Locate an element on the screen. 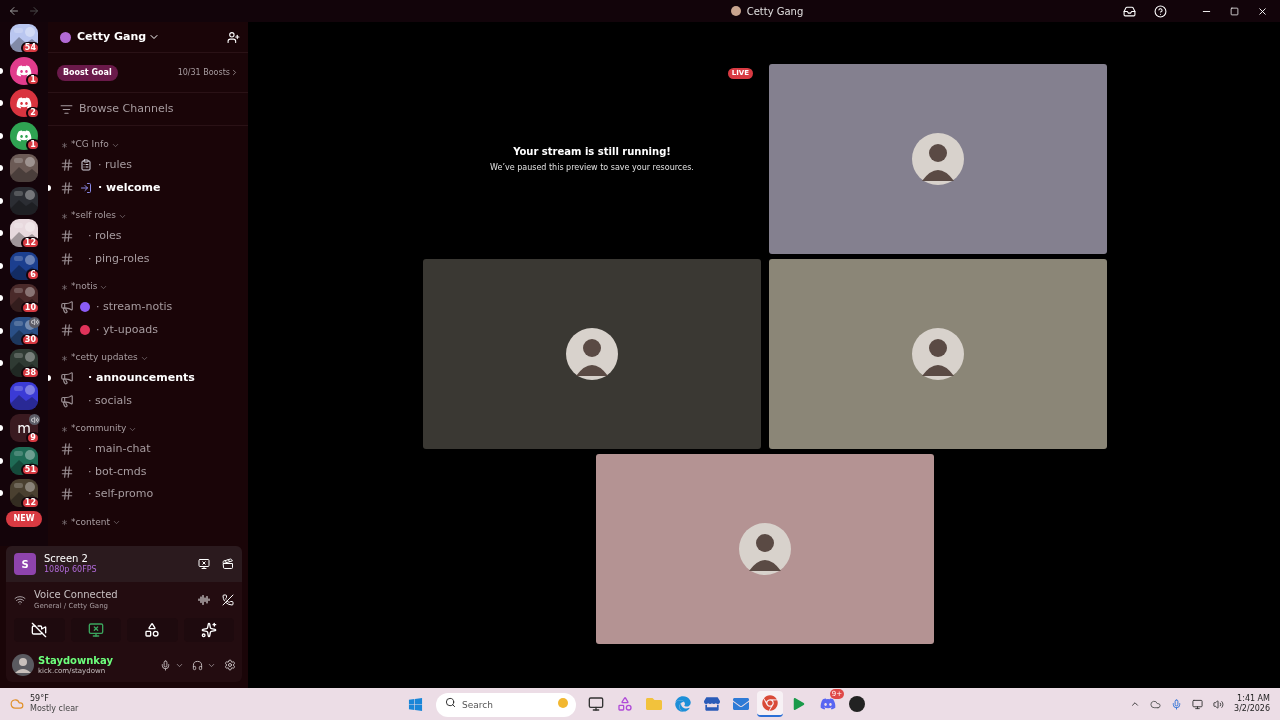 This screenshot has width=1280, height=720. clock-time: 1:41 AM is located at coordinates (1253, 699).